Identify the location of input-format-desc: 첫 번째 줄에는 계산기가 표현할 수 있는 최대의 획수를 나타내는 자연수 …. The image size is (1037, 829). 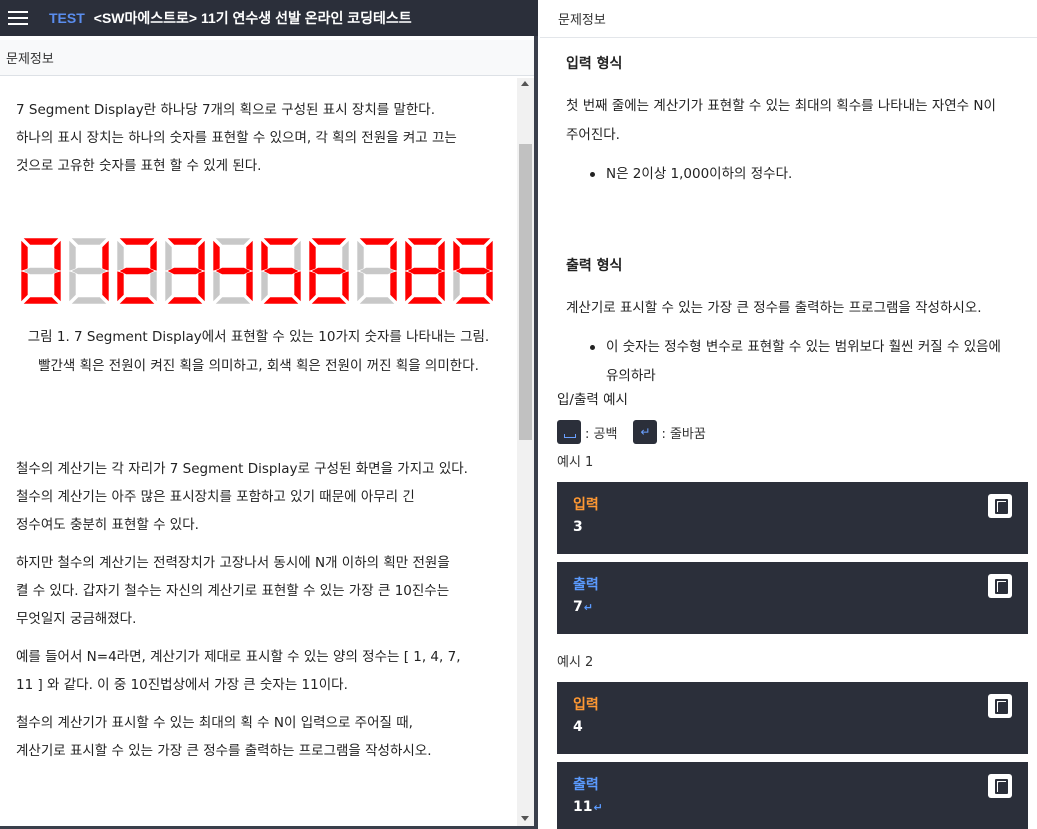
(793, 121).